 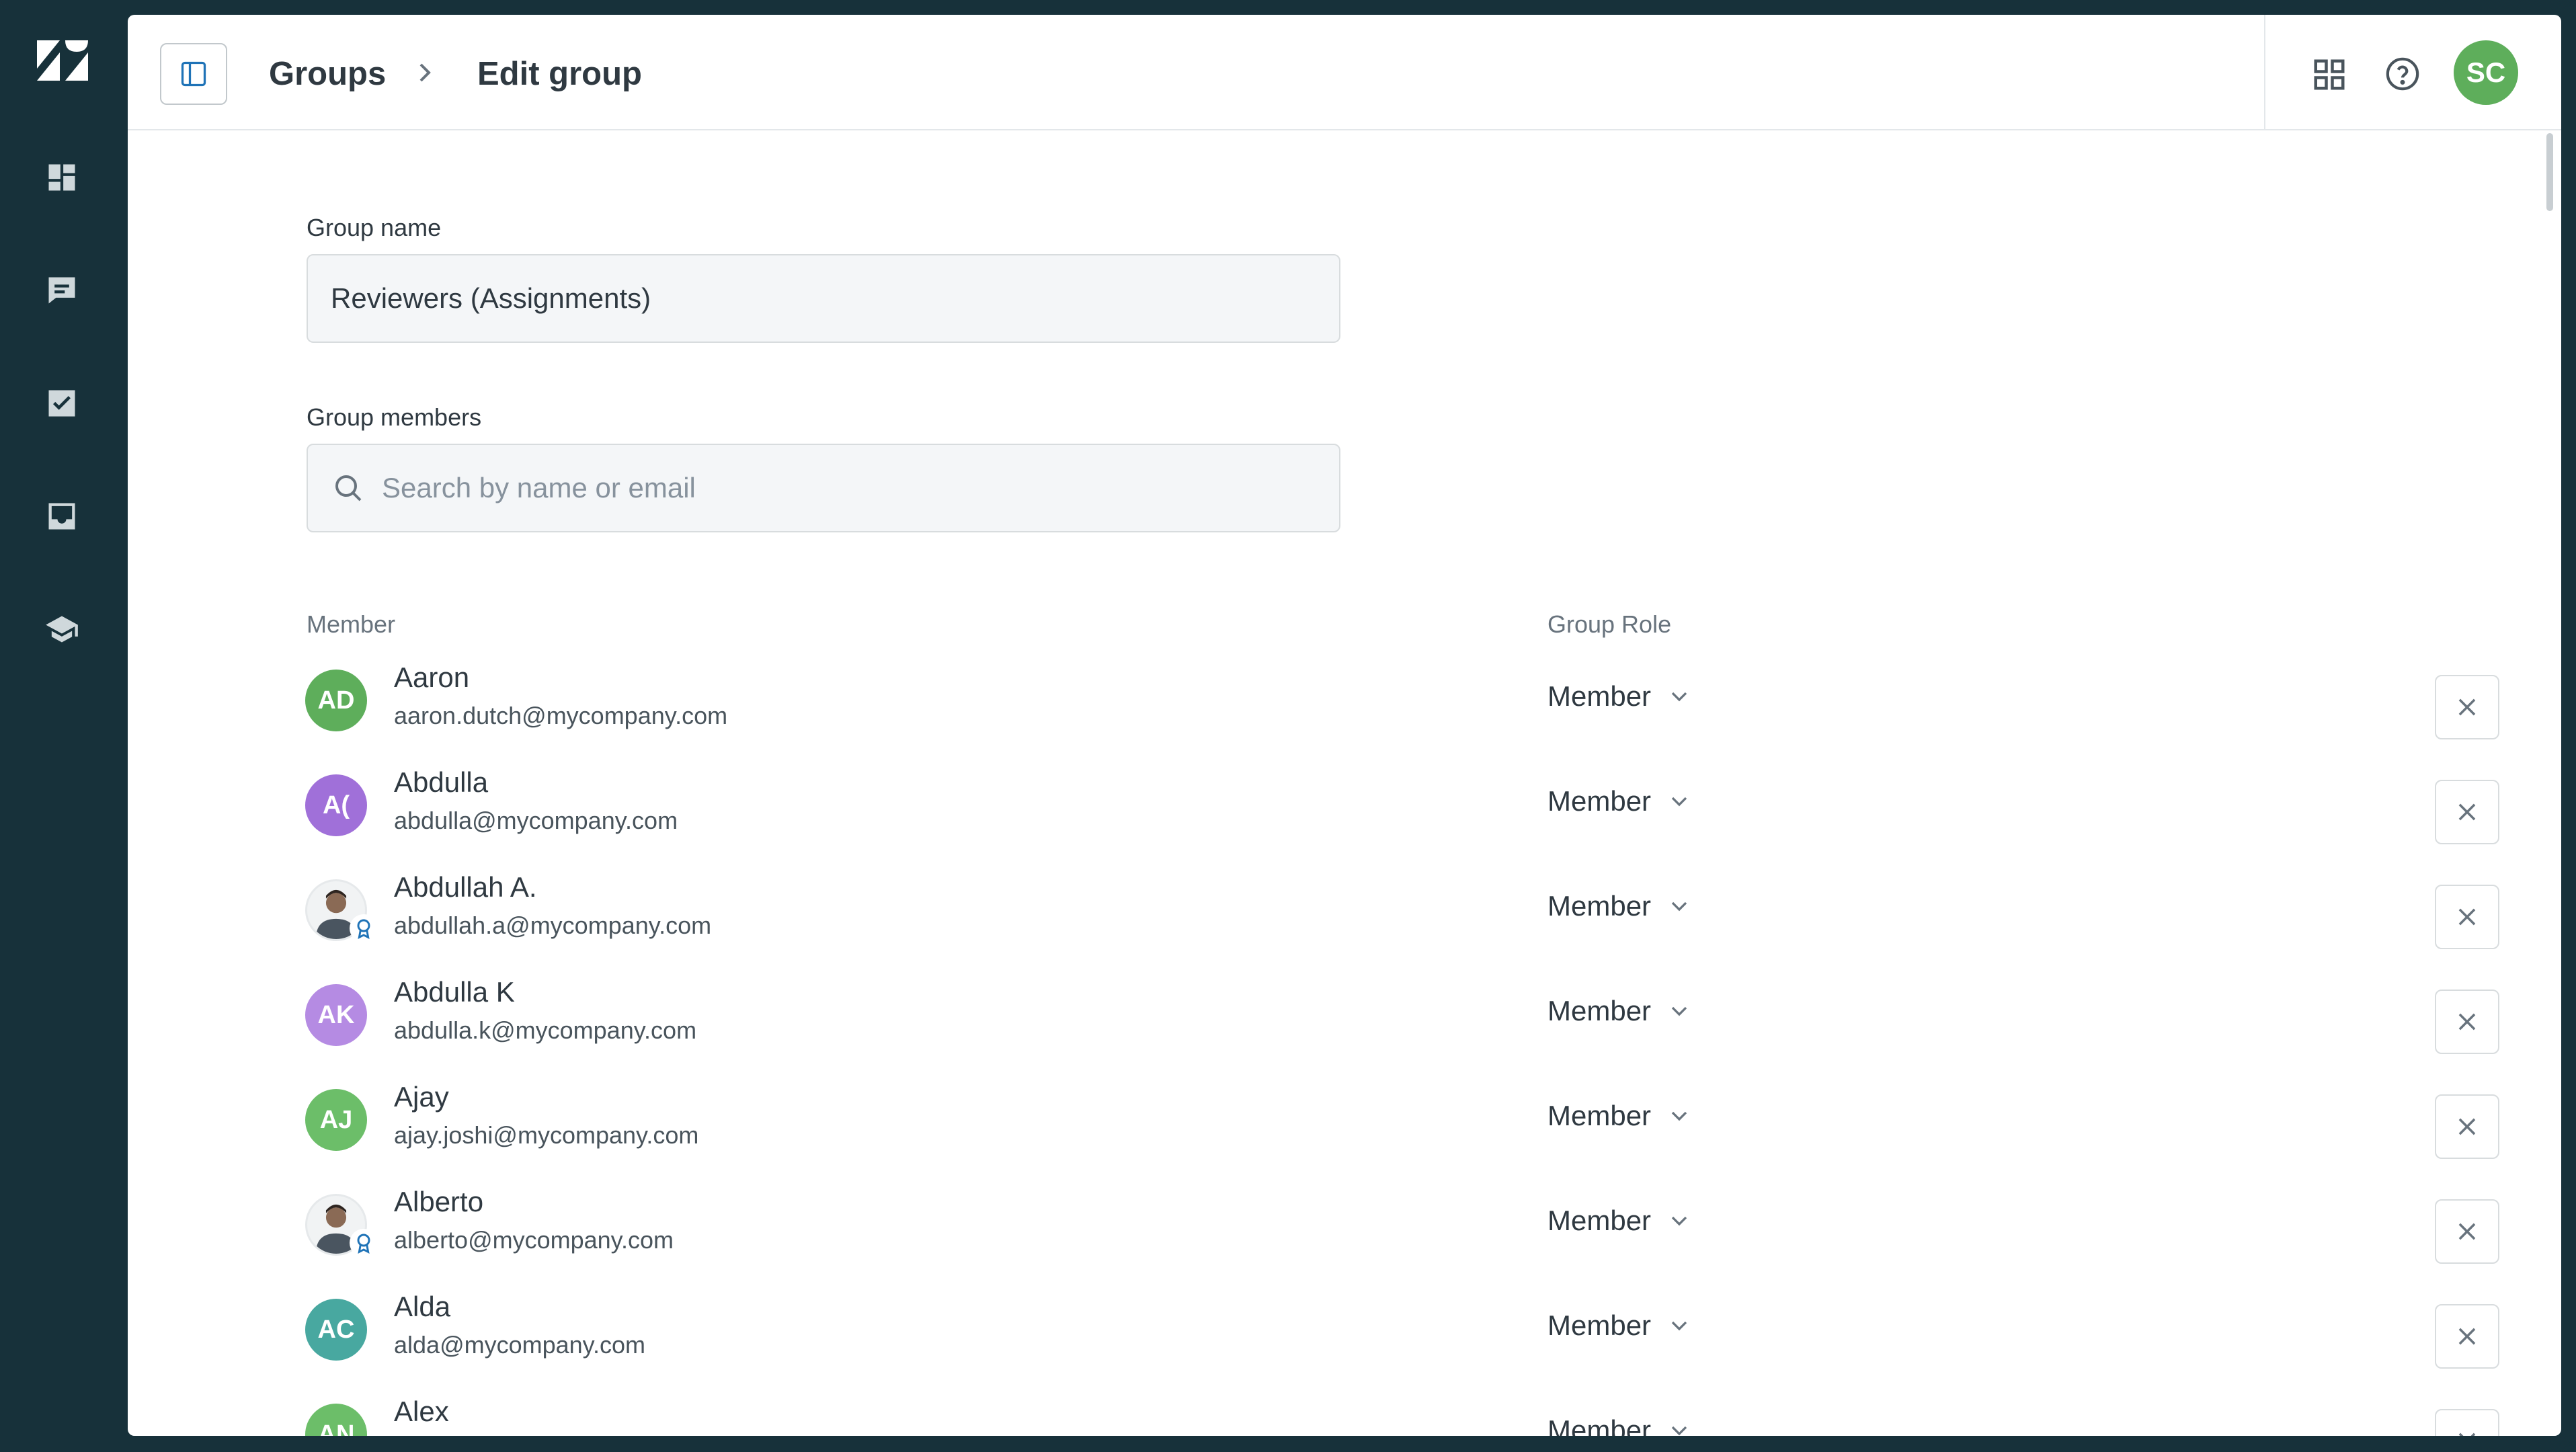 What do you see at coordinates (536, 820) in the screenshot?
I see `member-email: abdulla@mycompany.com` at bounding box center [536, 820].